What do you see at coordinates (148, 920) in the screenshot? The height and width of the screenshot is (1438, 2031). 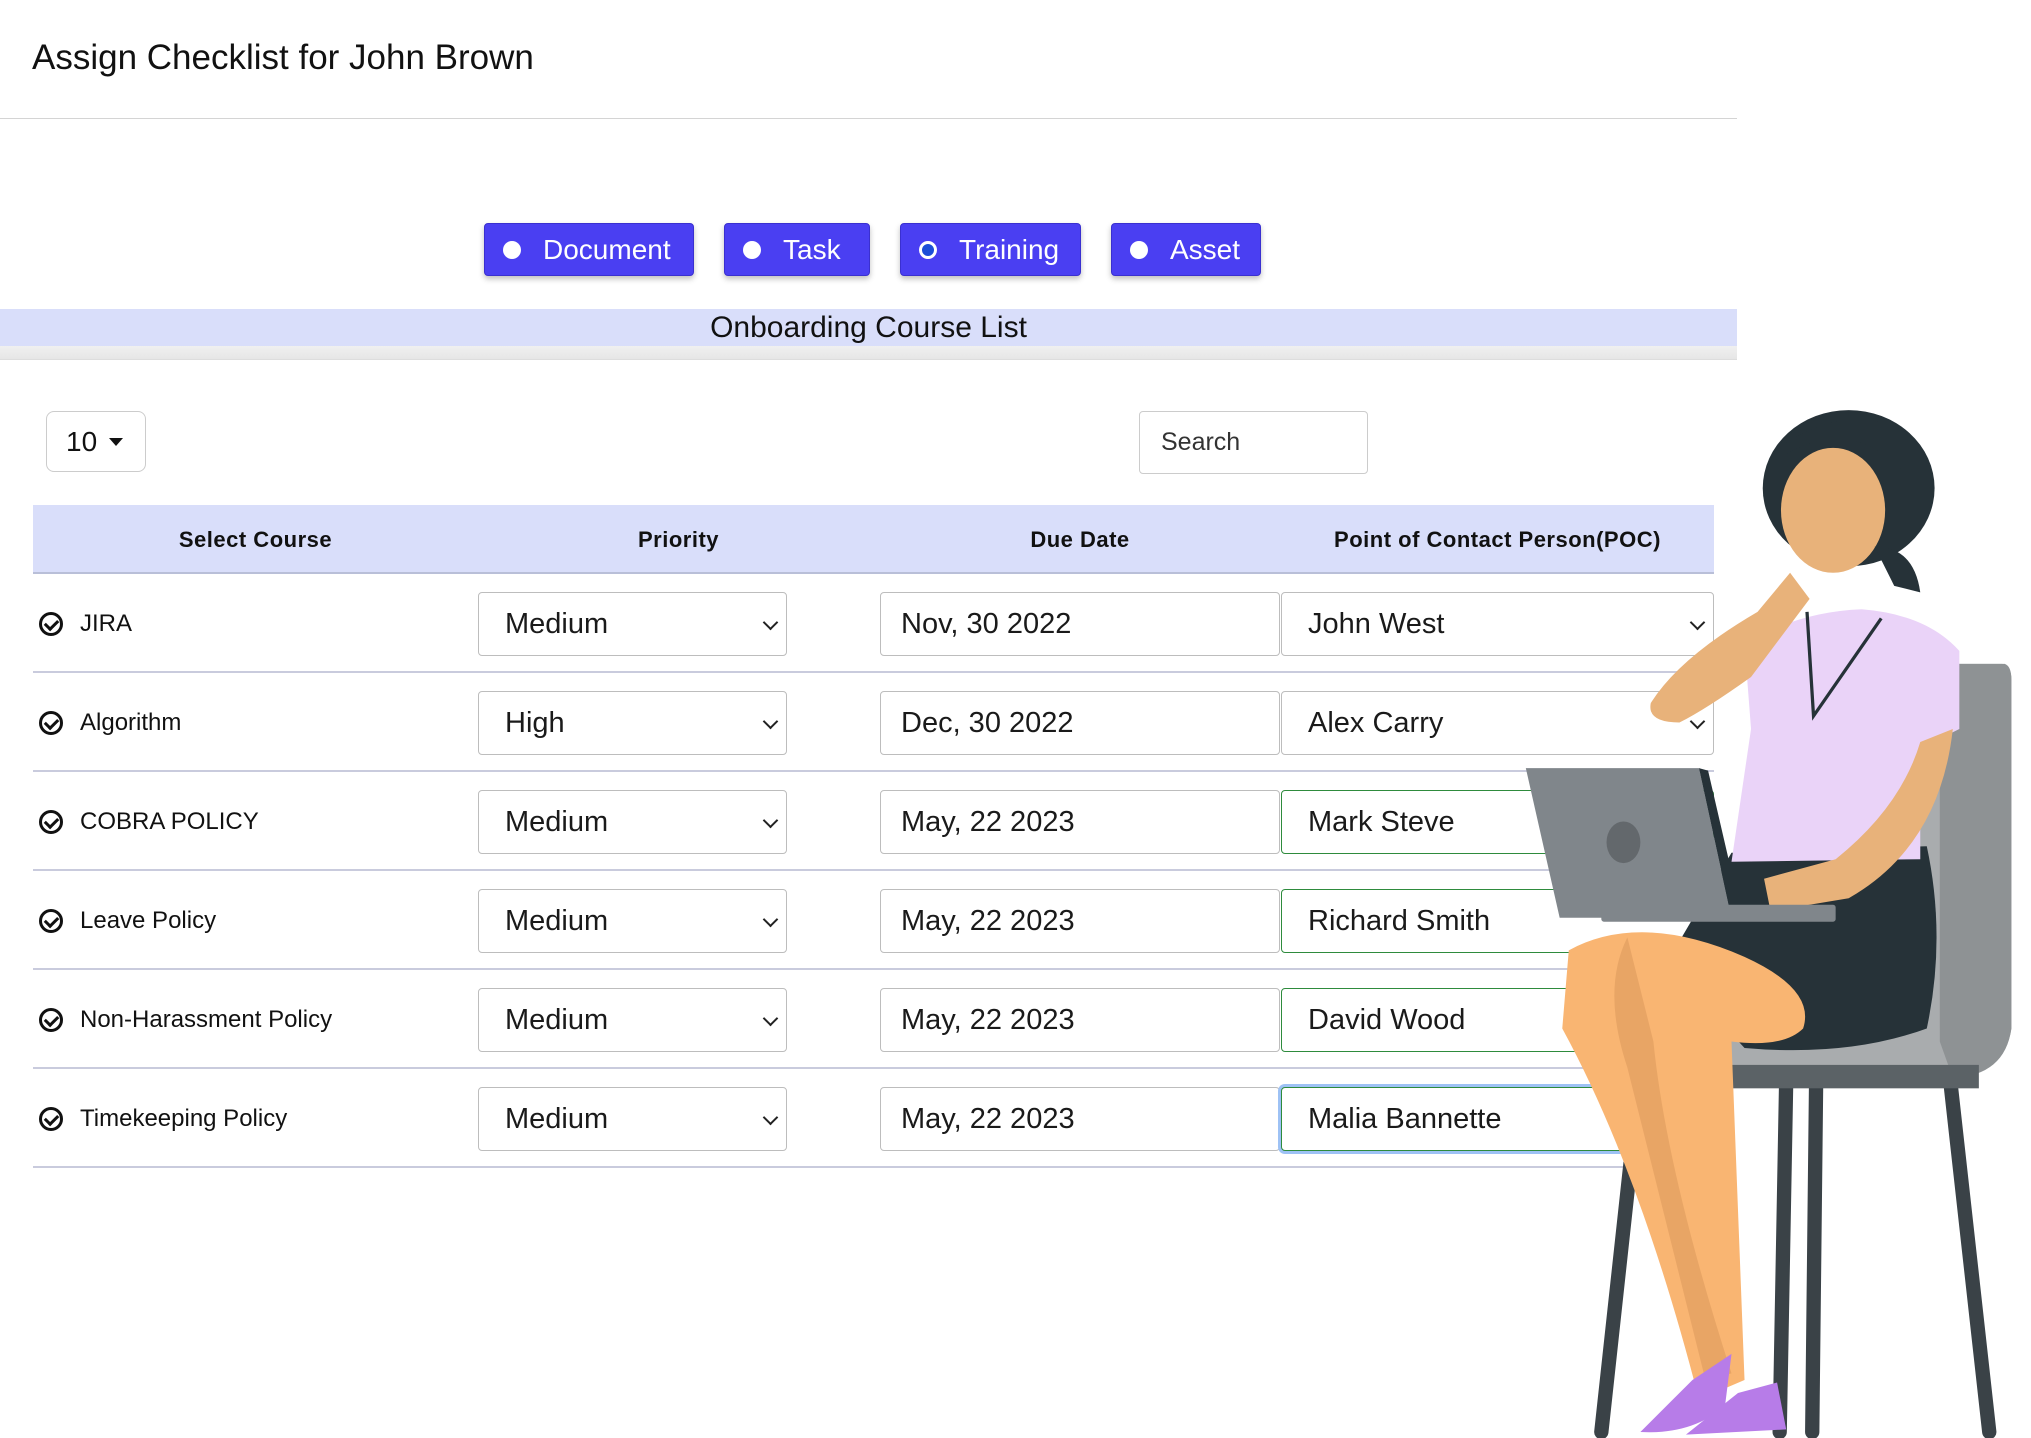 I see `course-name: Leave Policy` at bounding box center [148, 920].